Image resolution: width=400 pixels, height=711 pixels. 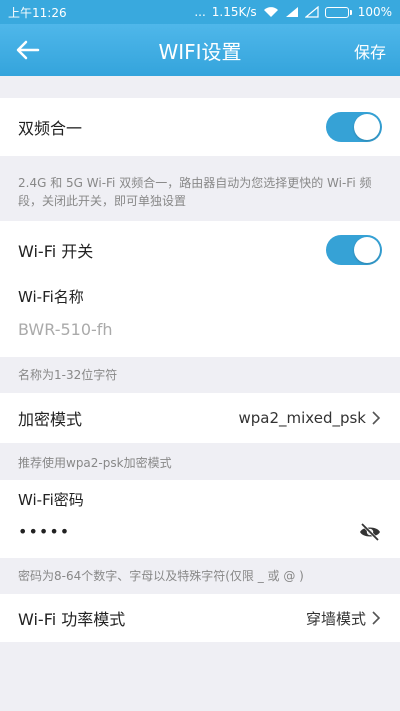 What do you see at coordinates (44, 531) in the screenshot?
I see `password-input: •••••` at bounding box center [44, 531].